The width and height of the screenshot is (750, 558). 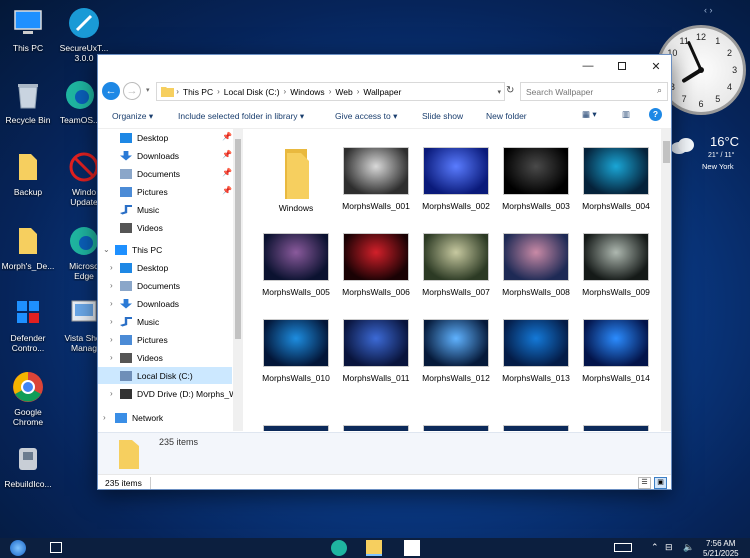 I want to click on image-file-item: MorphsWalls_006, so click(x=376, y=265).